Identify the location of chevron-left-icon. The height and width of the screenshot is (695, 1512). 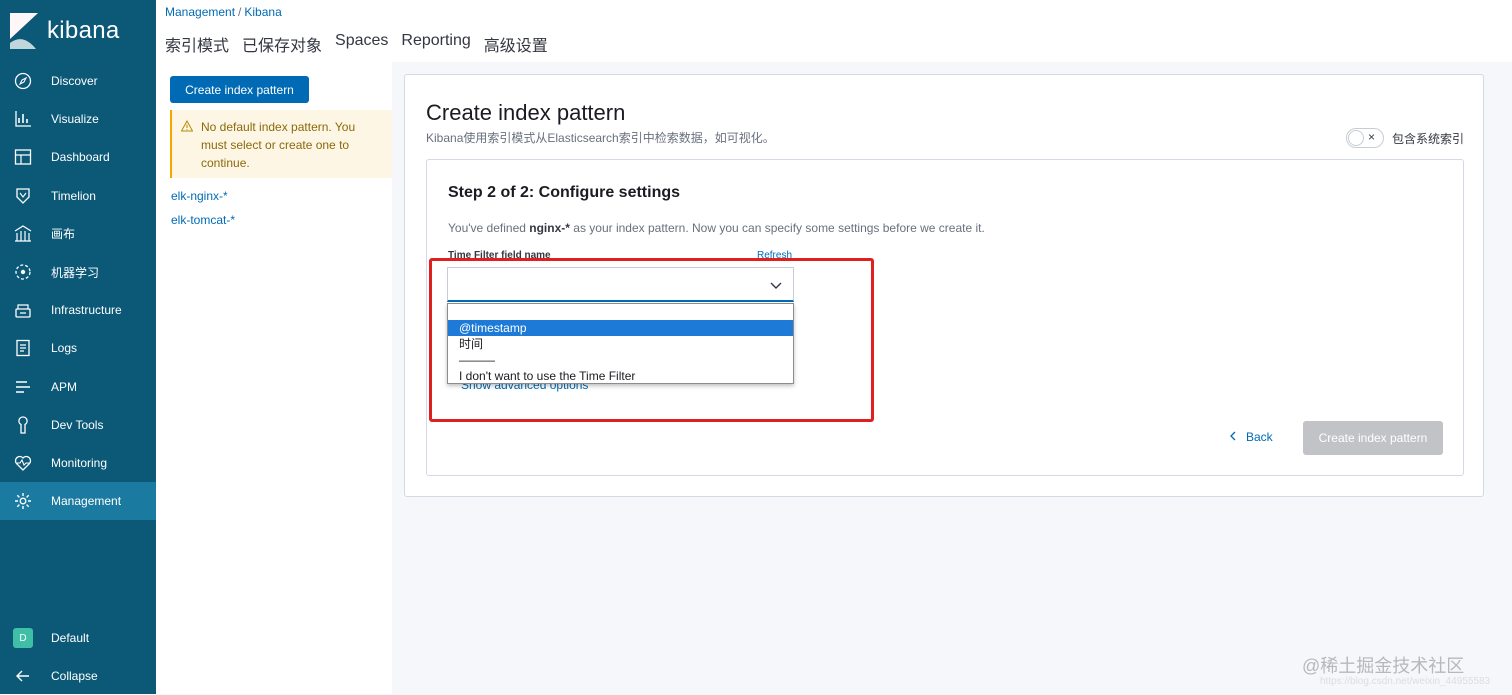
(1233, 437).